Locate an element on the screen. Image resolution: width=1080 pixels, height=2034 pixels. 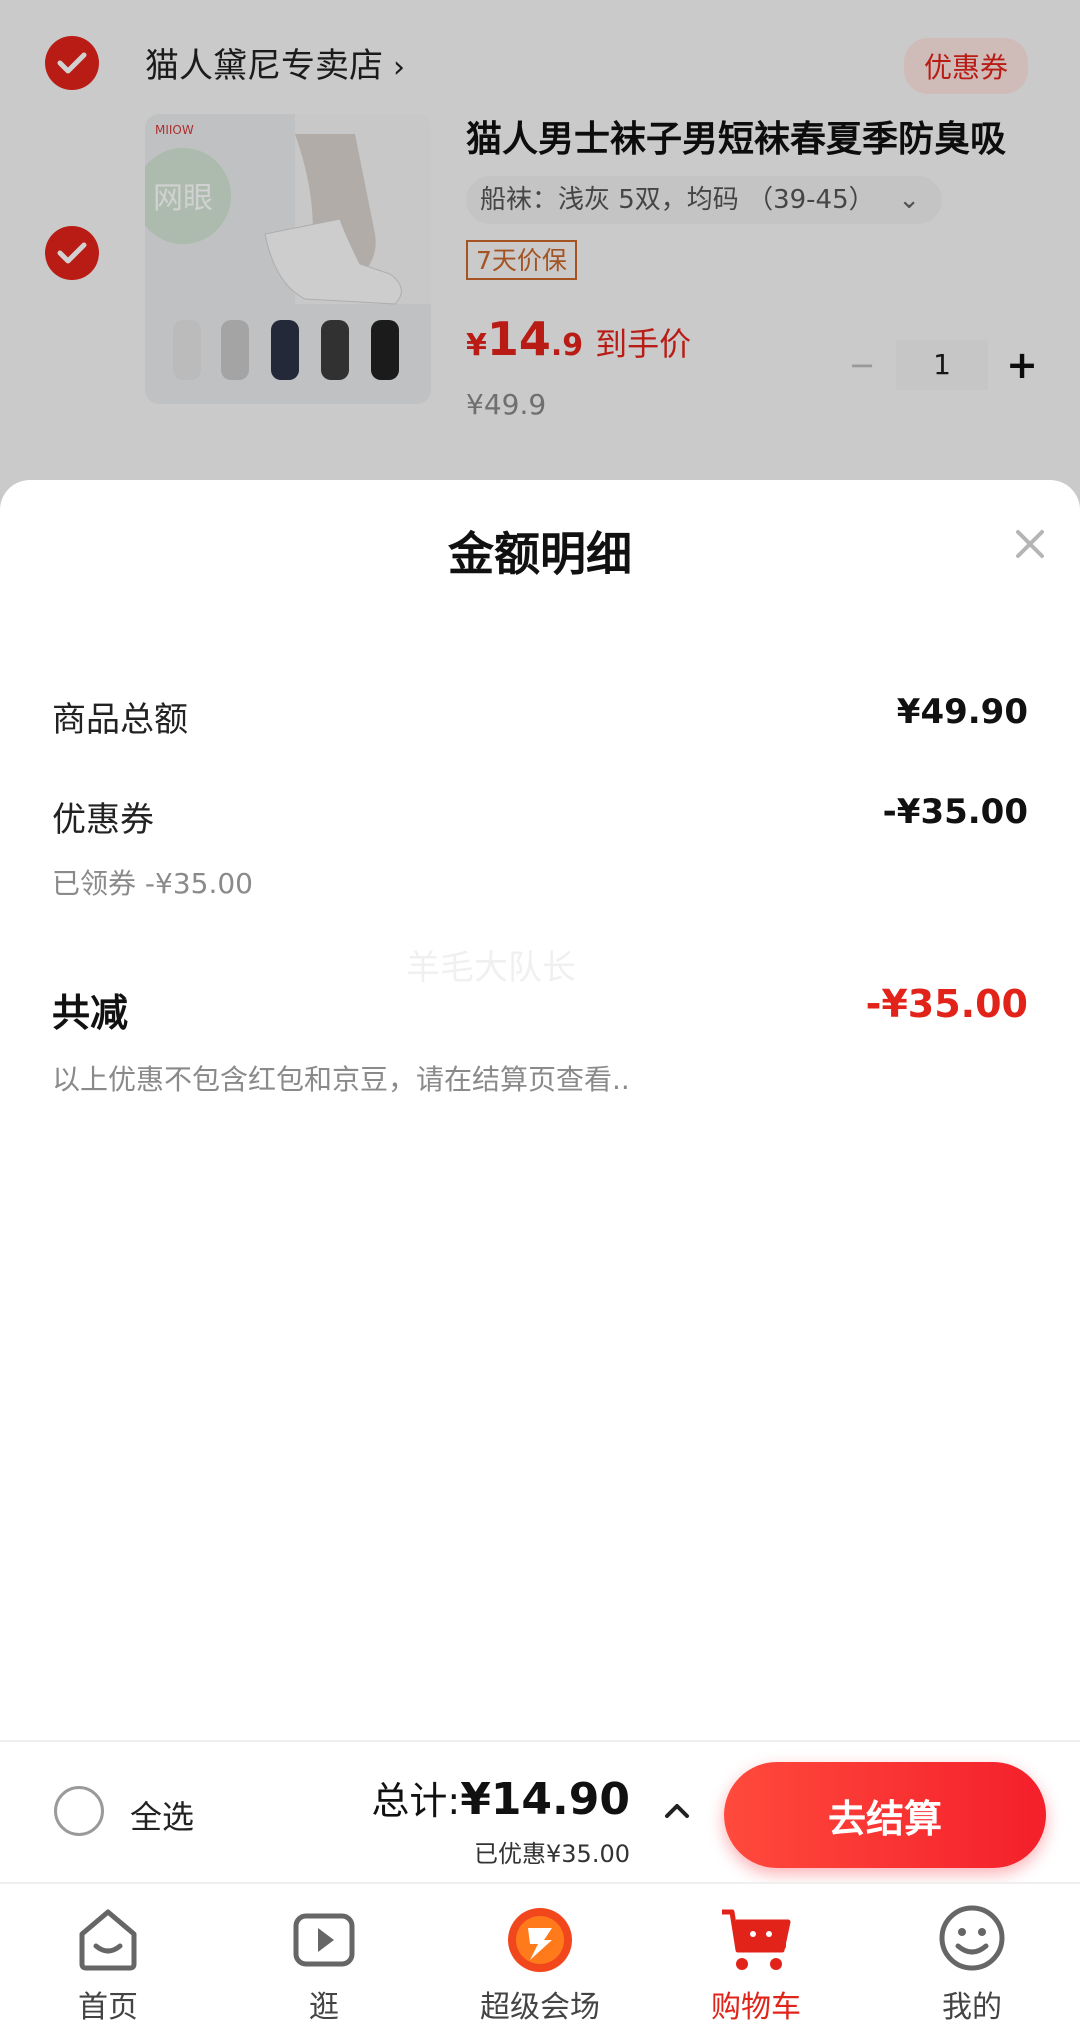
close-icon is located at coordinates (1030, 544).